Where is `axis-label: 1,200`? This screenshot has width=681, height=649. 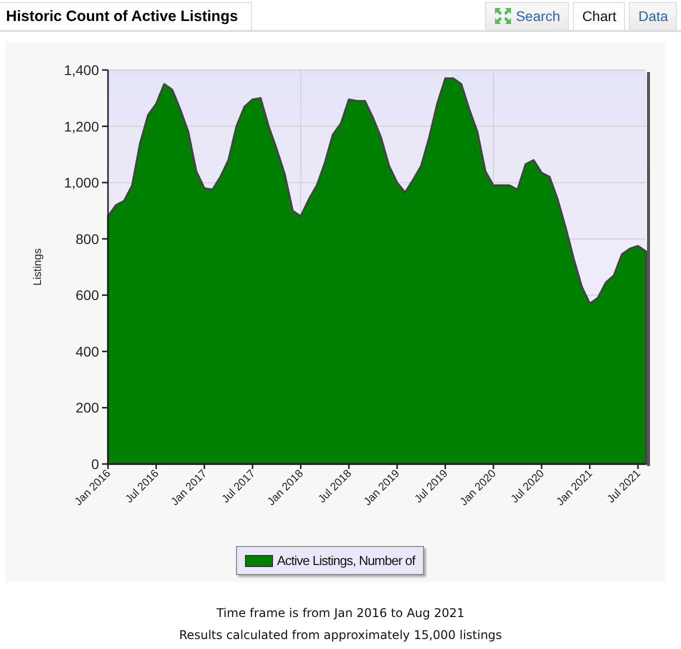 axis-label: 1,200 is located at coordinates (81, 126).